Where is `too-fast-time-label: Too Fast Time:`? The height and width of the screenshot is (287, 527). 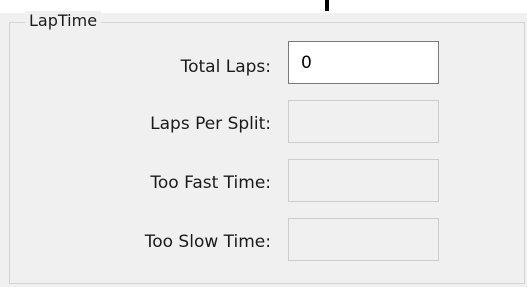
too-fast-time-label: Too Fast Time: is located at coordinates (210, 183).